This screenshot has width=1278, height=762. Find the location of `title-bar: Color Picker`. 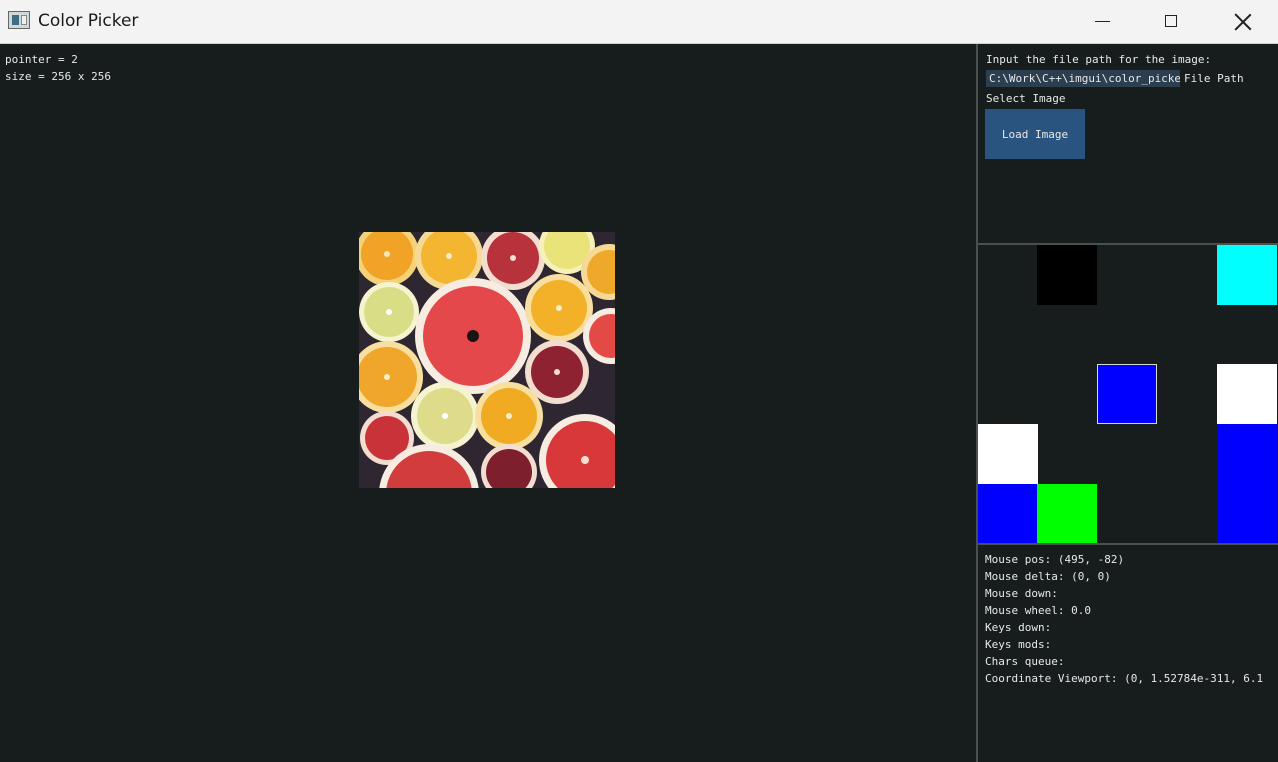

title-bar: Color Picker is located at coordinates (639, 22).